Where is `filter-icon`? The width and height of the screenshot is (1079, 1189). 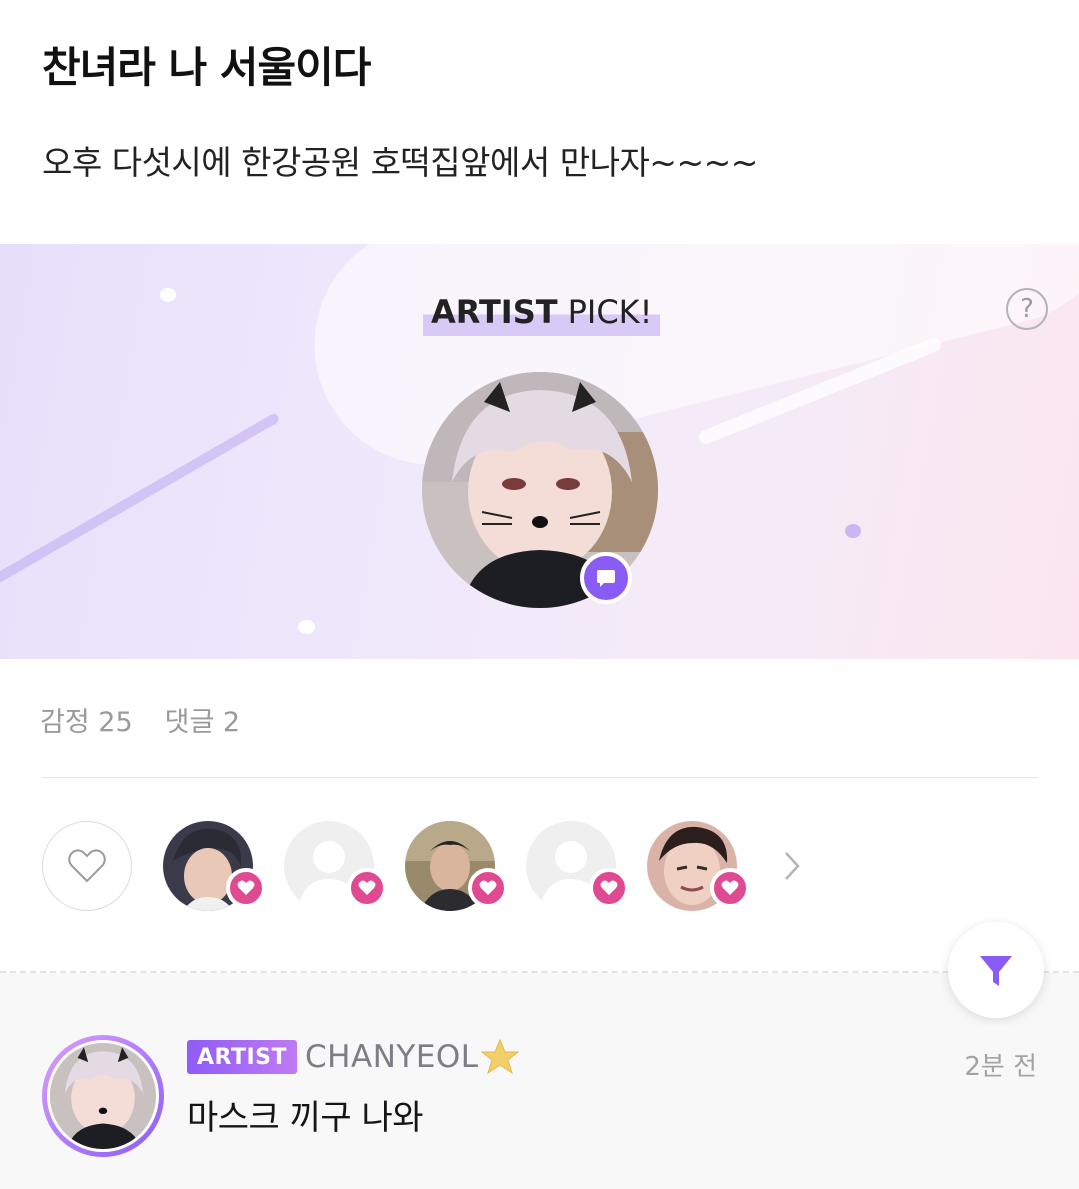
filter-icon is located at coordinates (996, 971).